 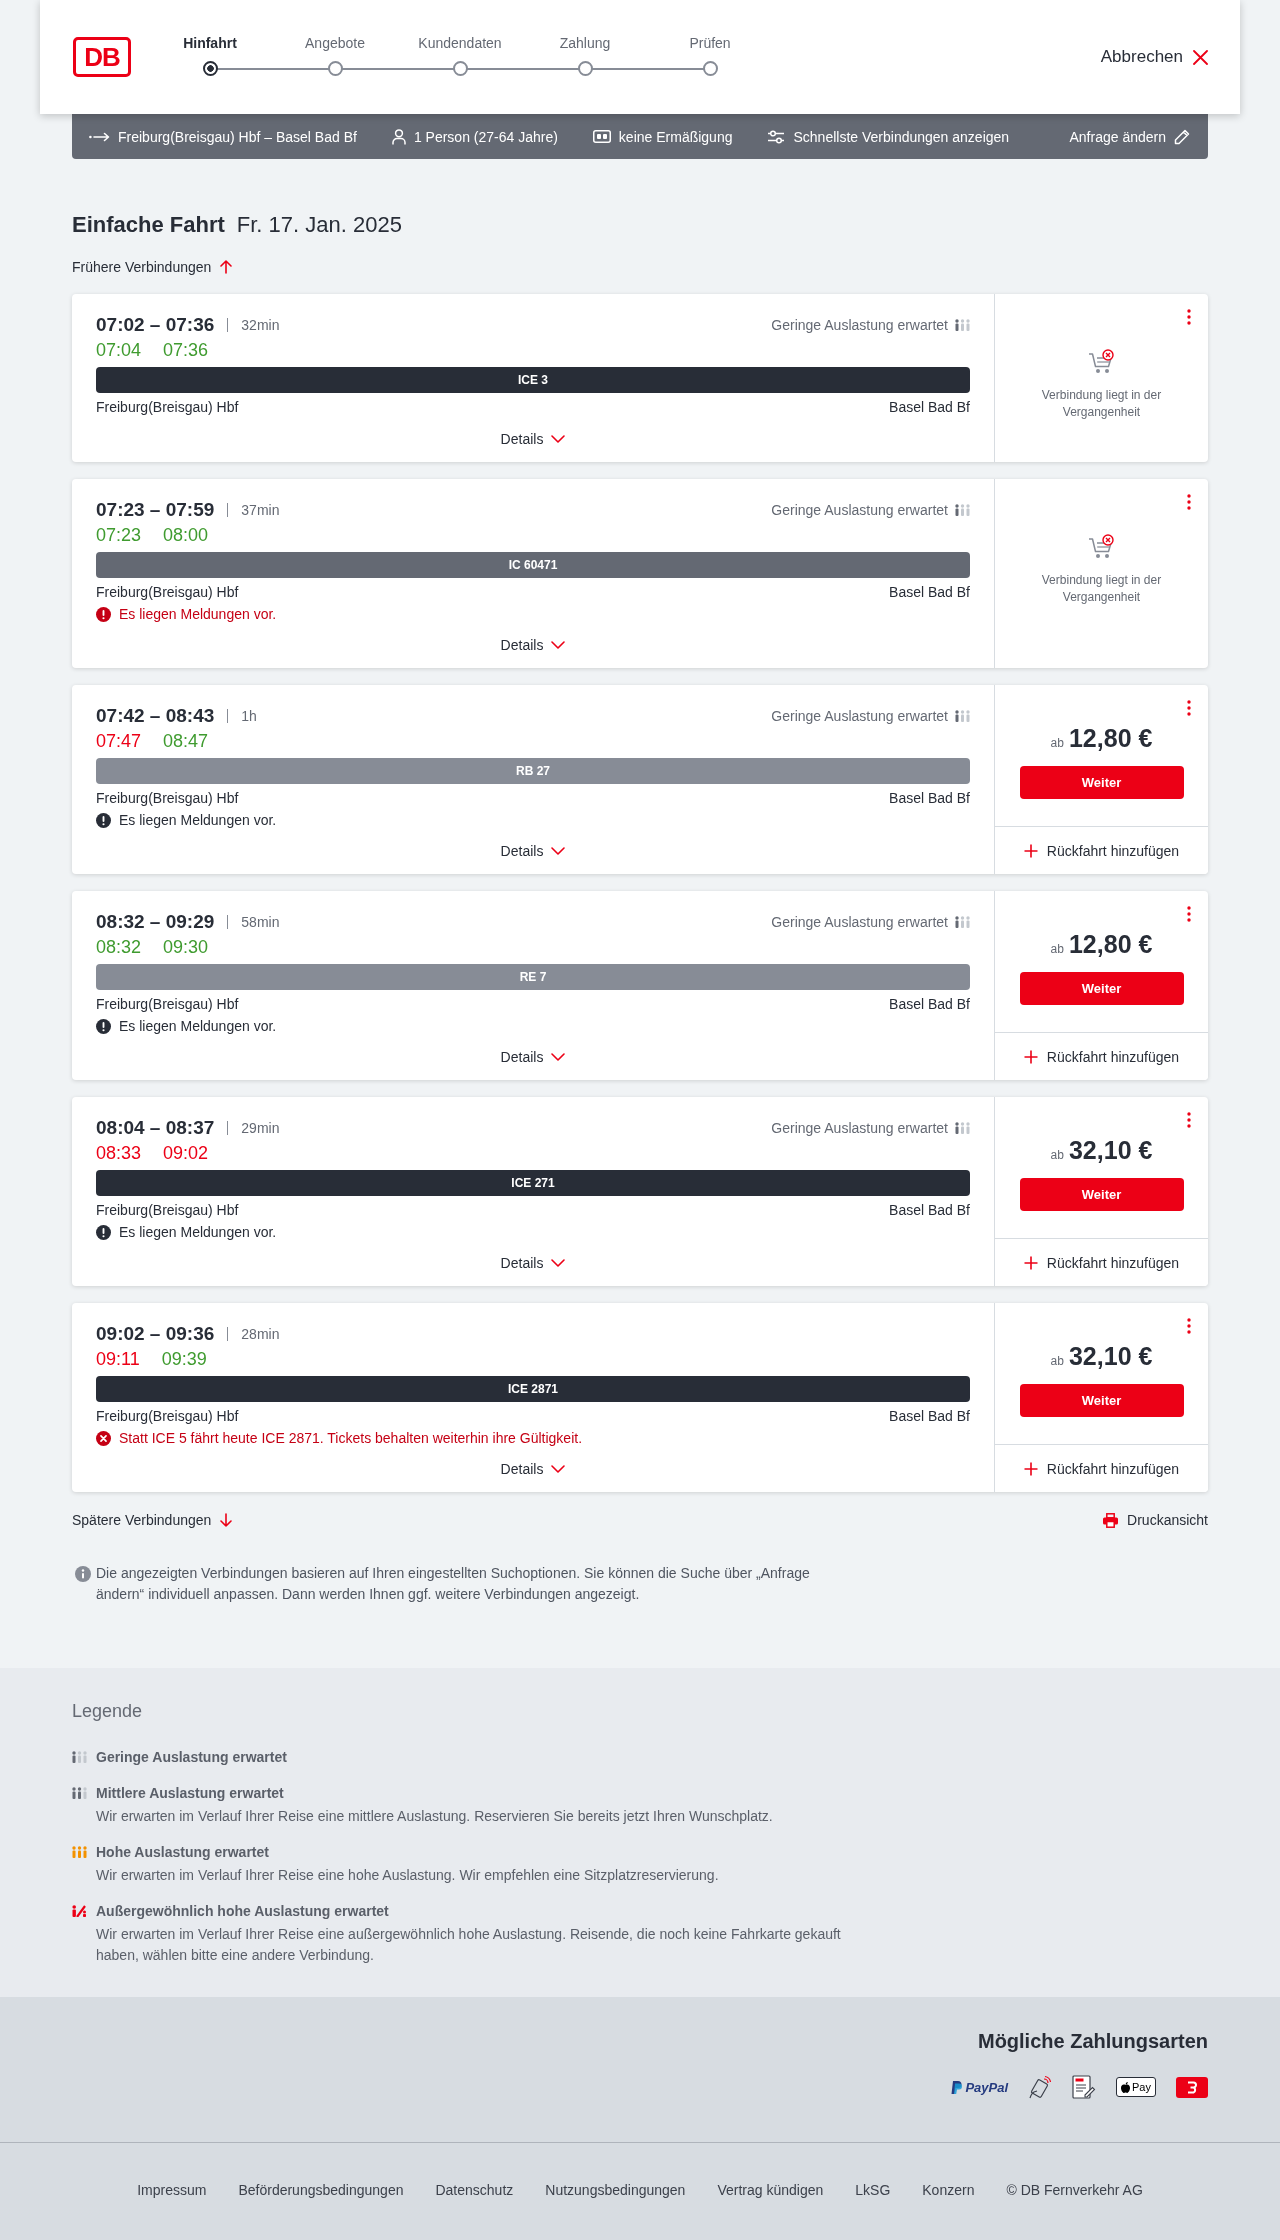 What do you see at coordinates (184, 1359) in the screenshot?
I see `actual-time: 09:39` at bounding box center [184, 1359].